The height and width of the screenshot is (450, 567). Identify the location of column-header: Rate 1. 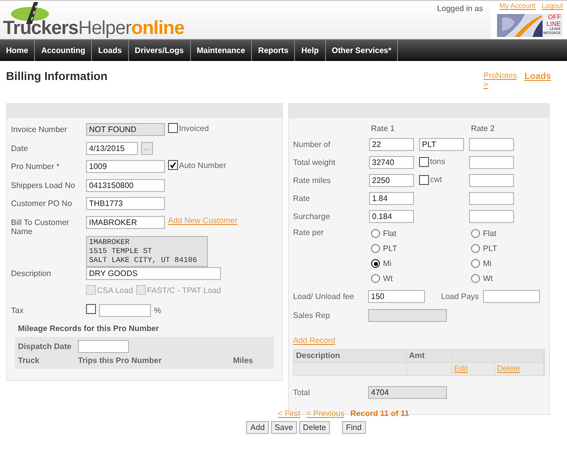
(383, 128).